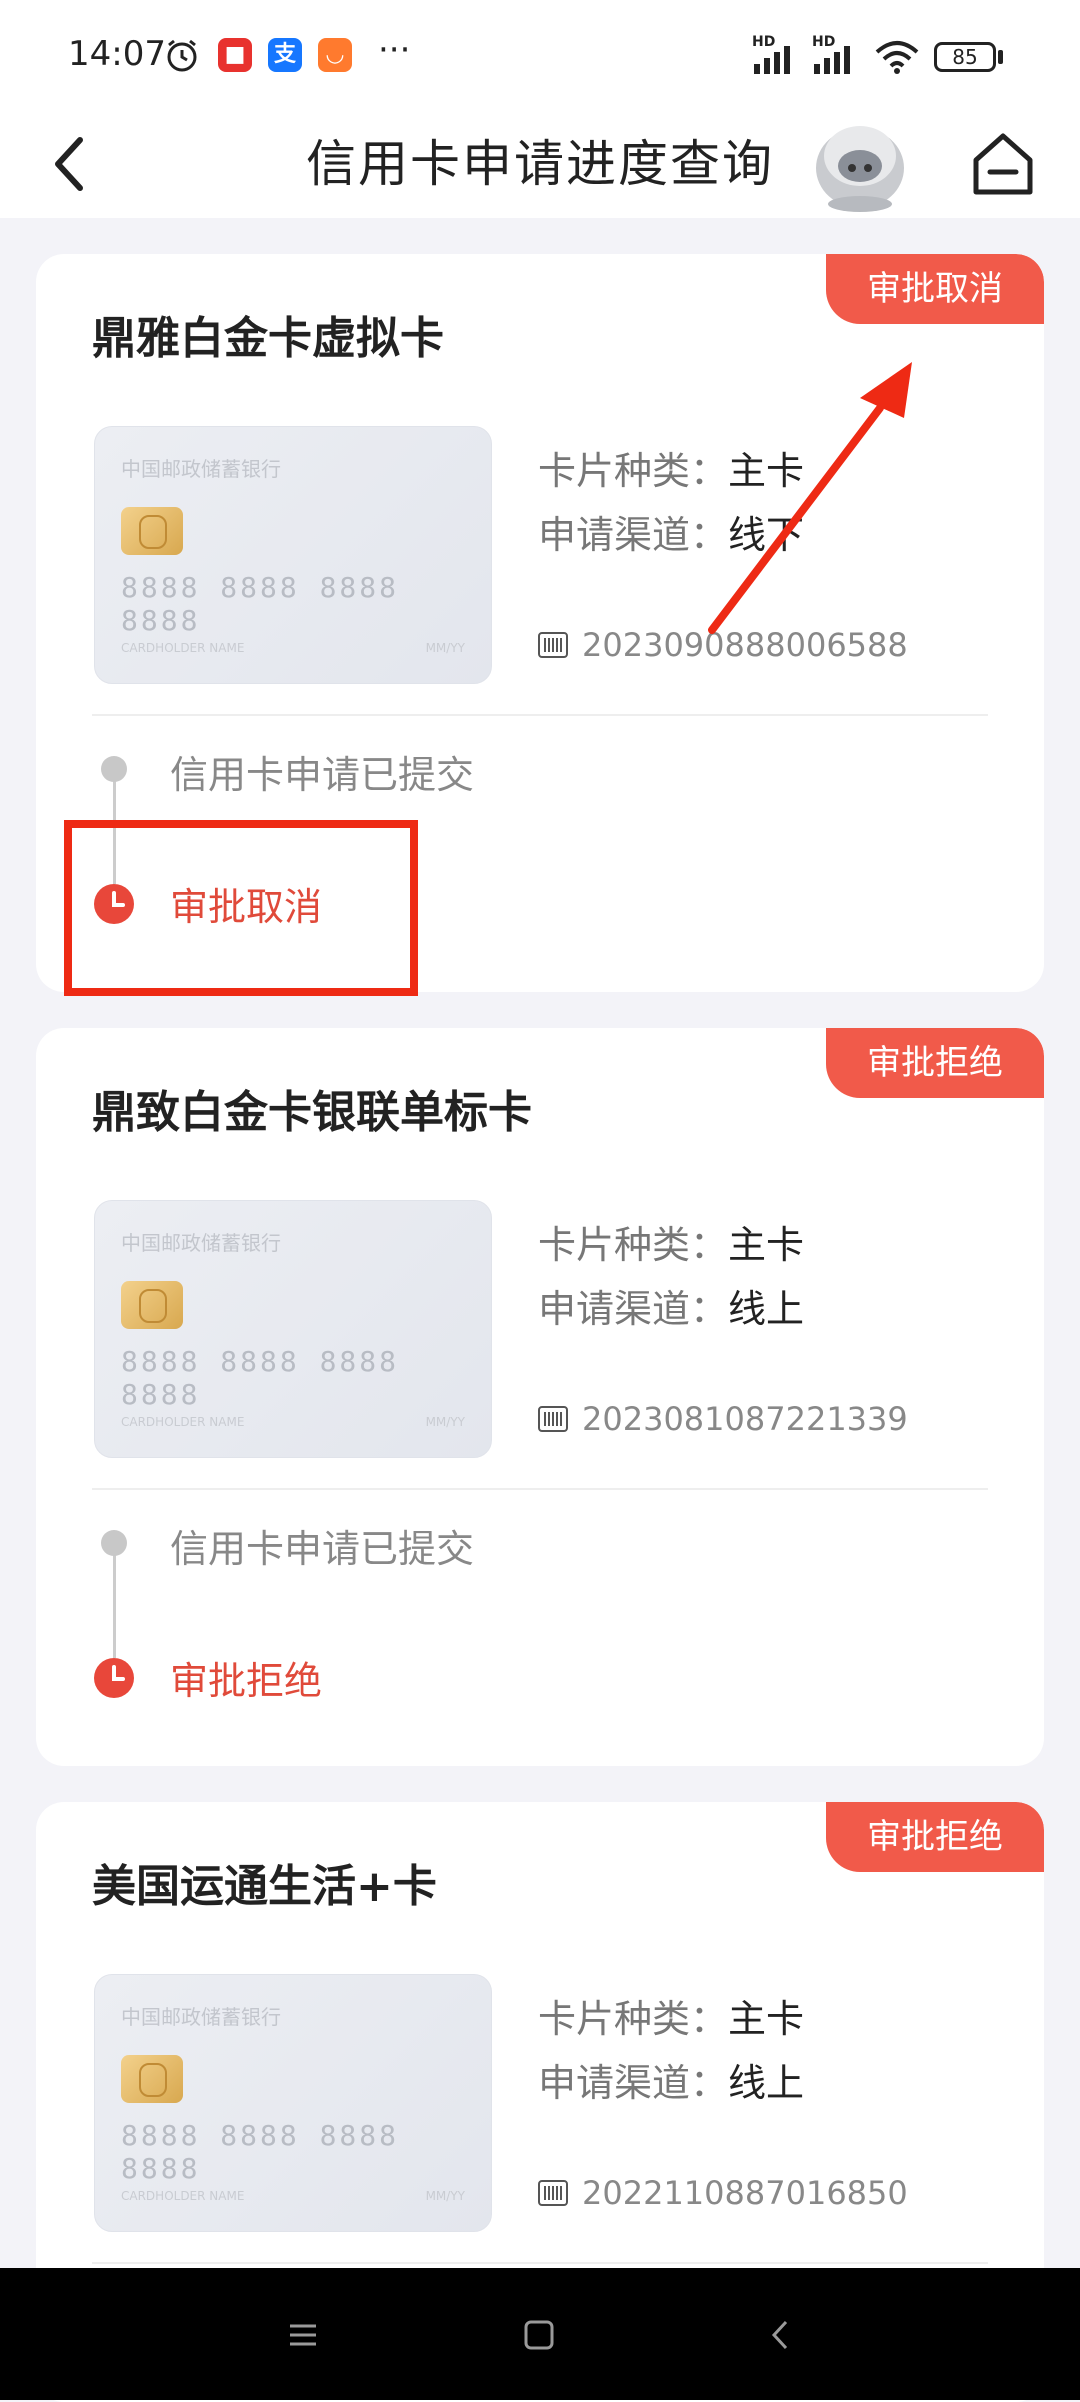 The image size is (1080, 2402). I want to click on card-product-name: 鼎雅白金卡虚拟卡, so click(268, 338).